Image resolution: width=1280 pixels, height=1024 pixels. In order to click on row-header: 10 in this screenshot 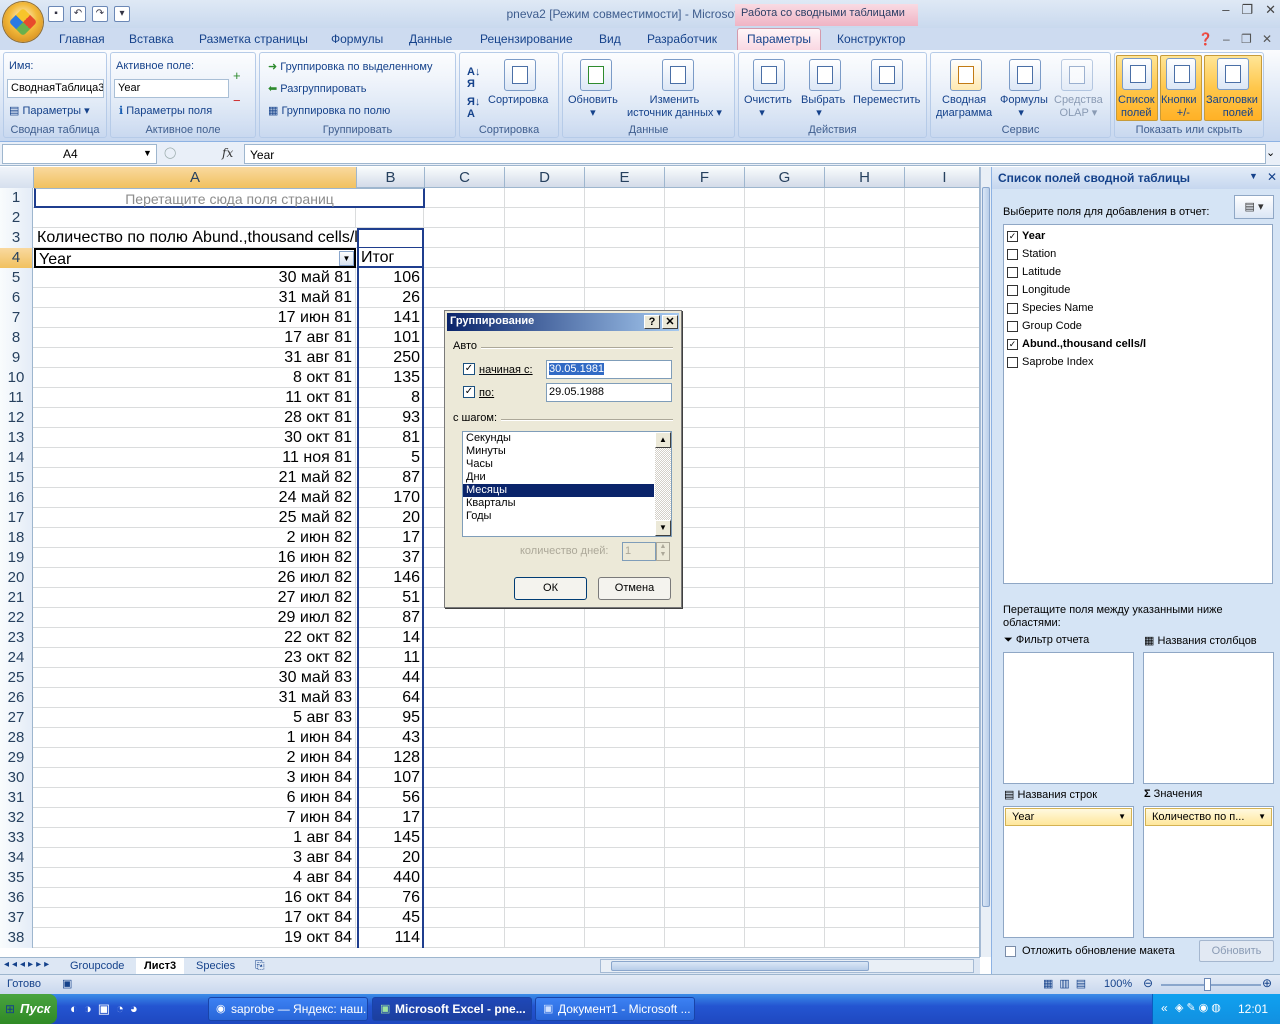, I will do `click(16, 378)`.